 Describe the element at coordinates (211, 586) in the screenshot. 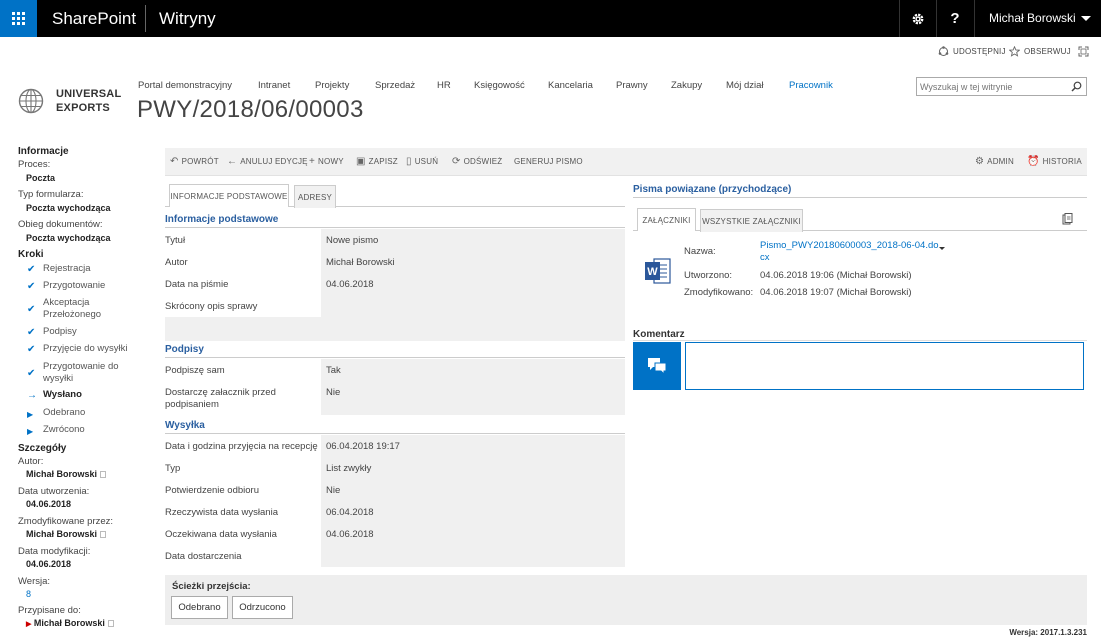

I see `transitions-label: Ścieżki przejścia:` at that location.